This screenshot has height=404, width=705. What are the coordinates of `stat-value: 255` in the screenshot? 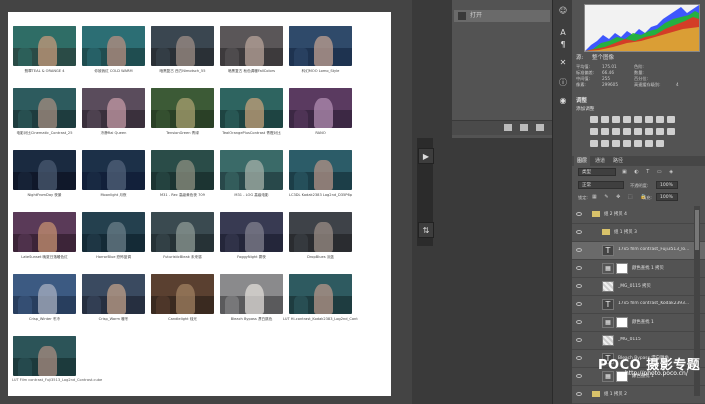 It's located at (606, 78).